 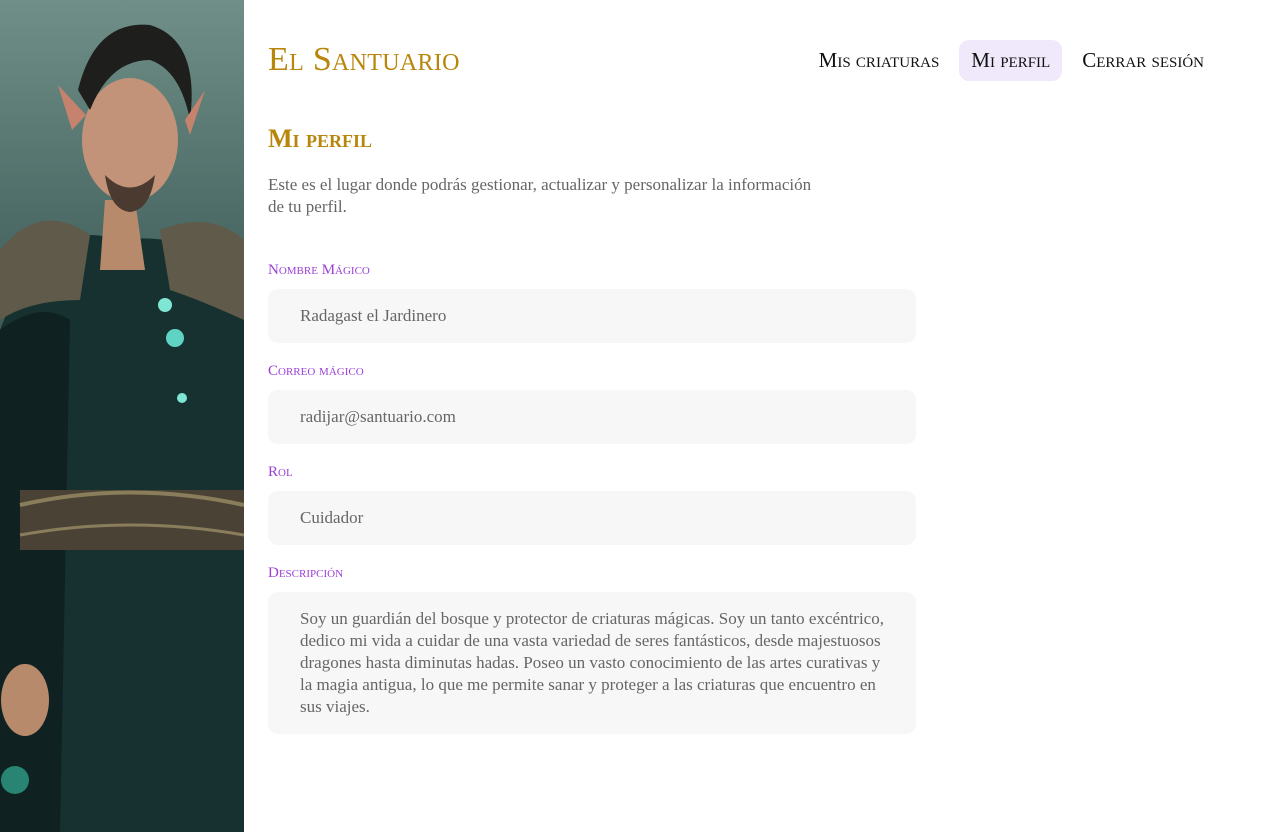 I want to click on role-label: Rol, so click(x=280, y=472).